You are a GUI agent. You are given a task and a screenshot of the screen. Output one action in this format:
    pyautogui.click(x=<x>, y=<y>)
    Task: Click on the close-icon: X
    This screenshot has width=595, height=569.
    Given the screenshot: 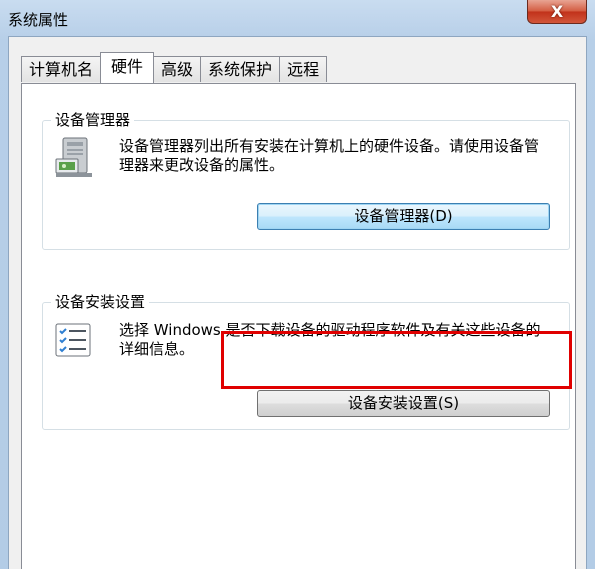 What is the action you would take?
    pyautogui.click(x=557, y=11)
    